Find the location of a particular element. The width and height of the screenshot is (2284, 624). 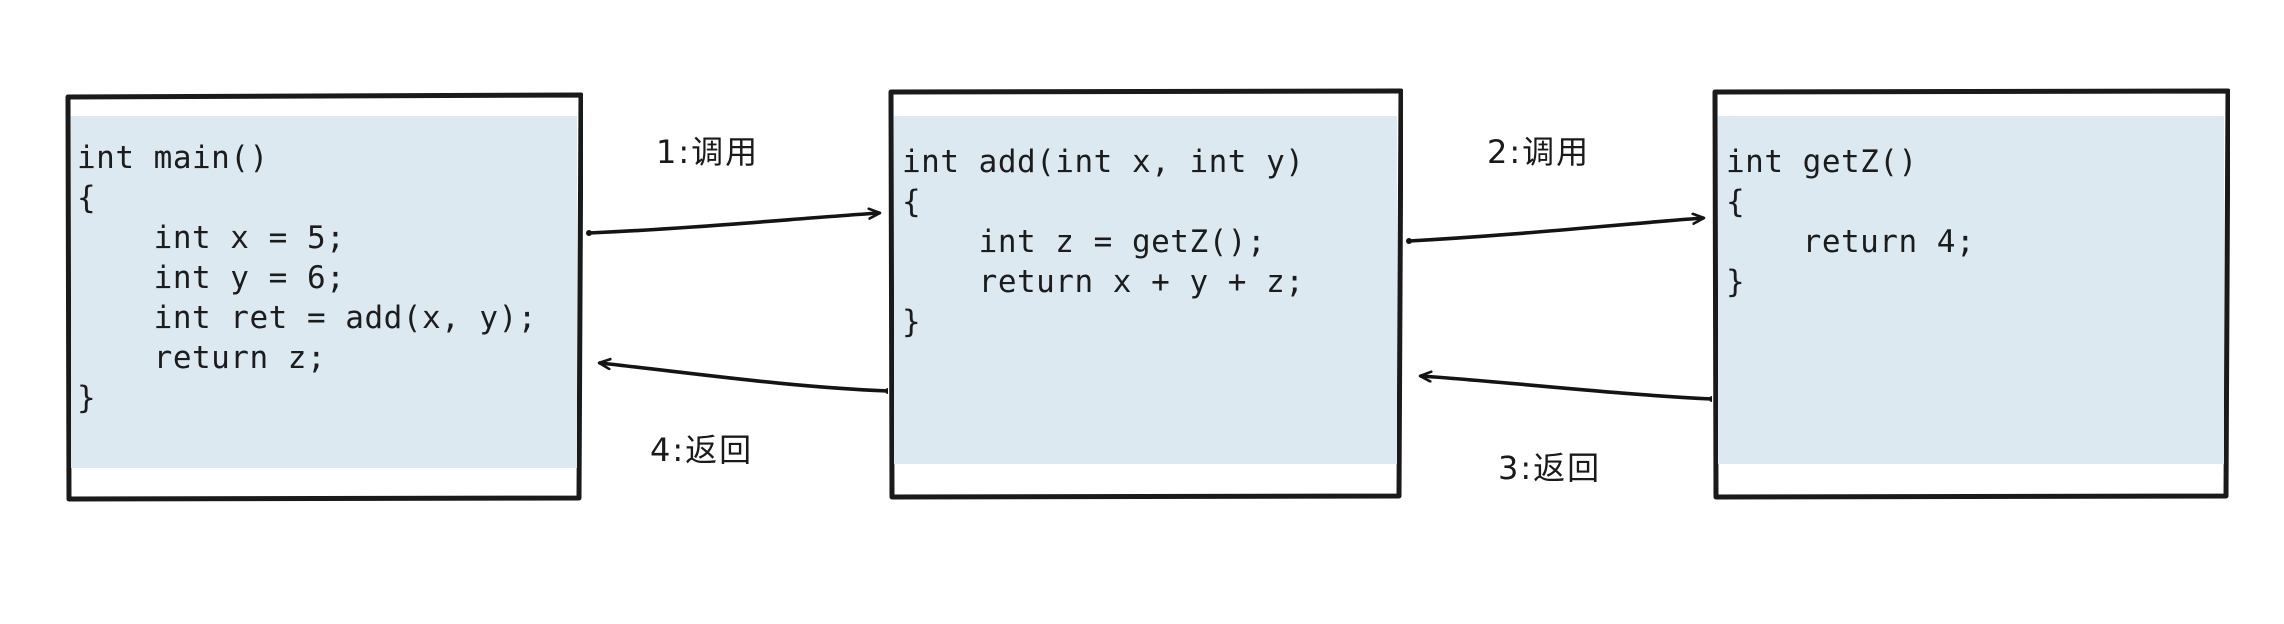

edge-label-return-3: 3:返回 is located at coordinates (1550, 468).